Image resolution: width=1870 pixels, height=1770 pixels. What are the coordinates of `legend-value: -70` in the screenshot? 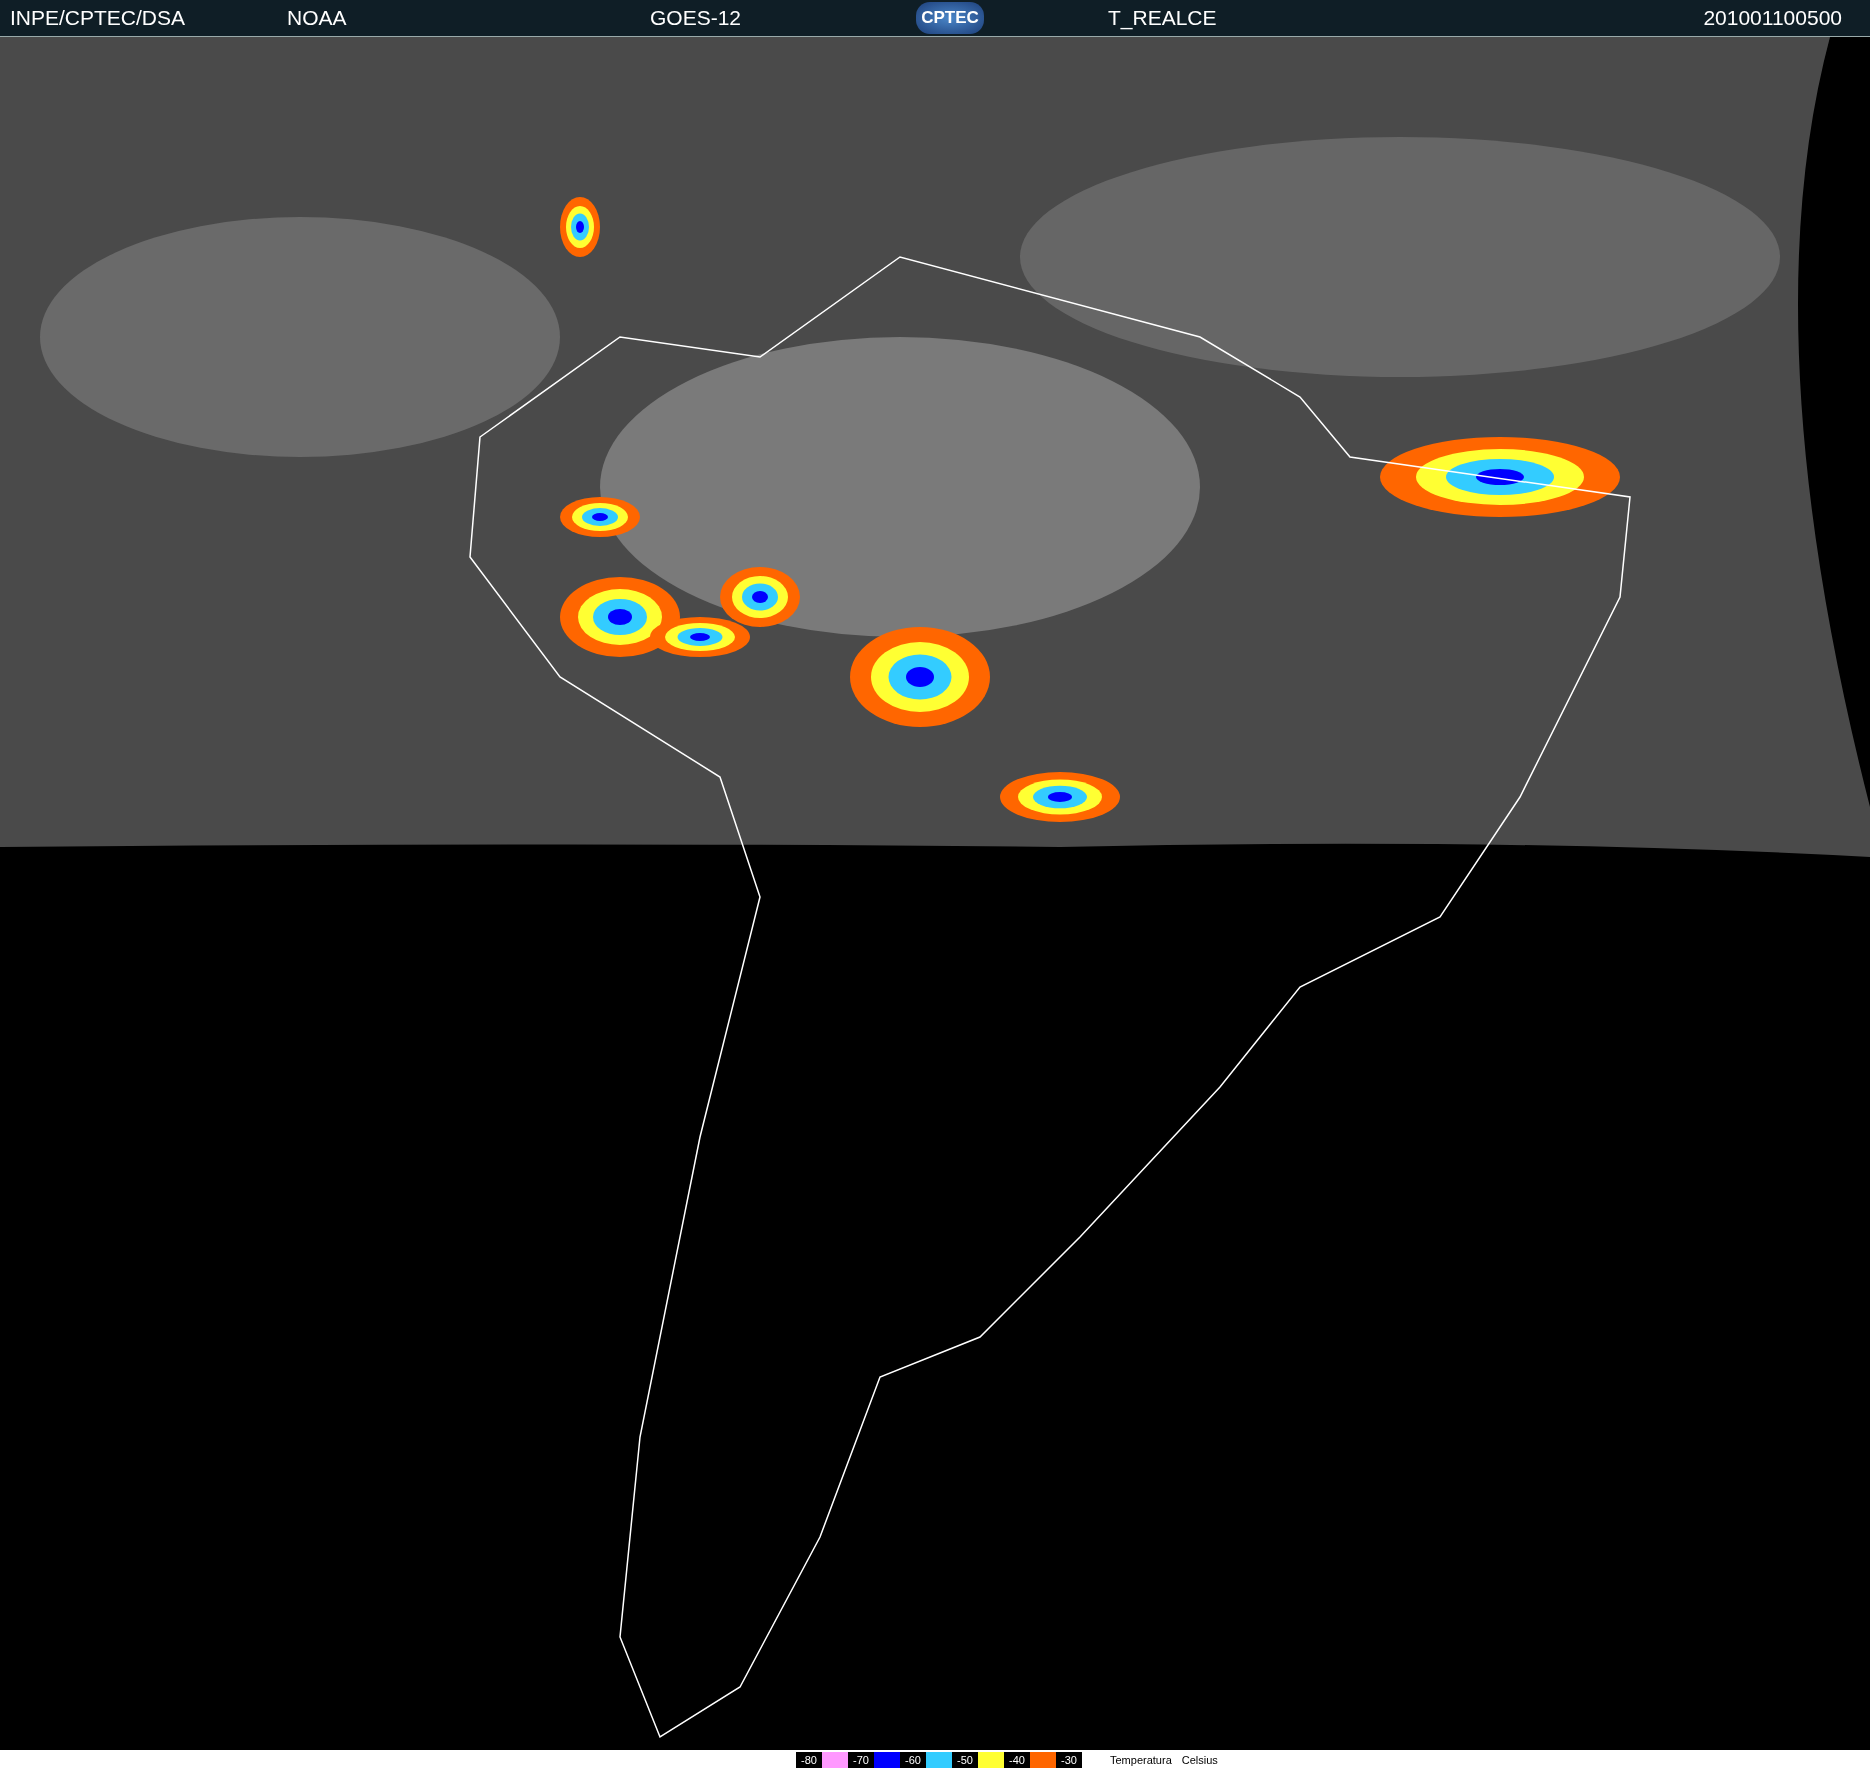 It's located at (861, 1760).